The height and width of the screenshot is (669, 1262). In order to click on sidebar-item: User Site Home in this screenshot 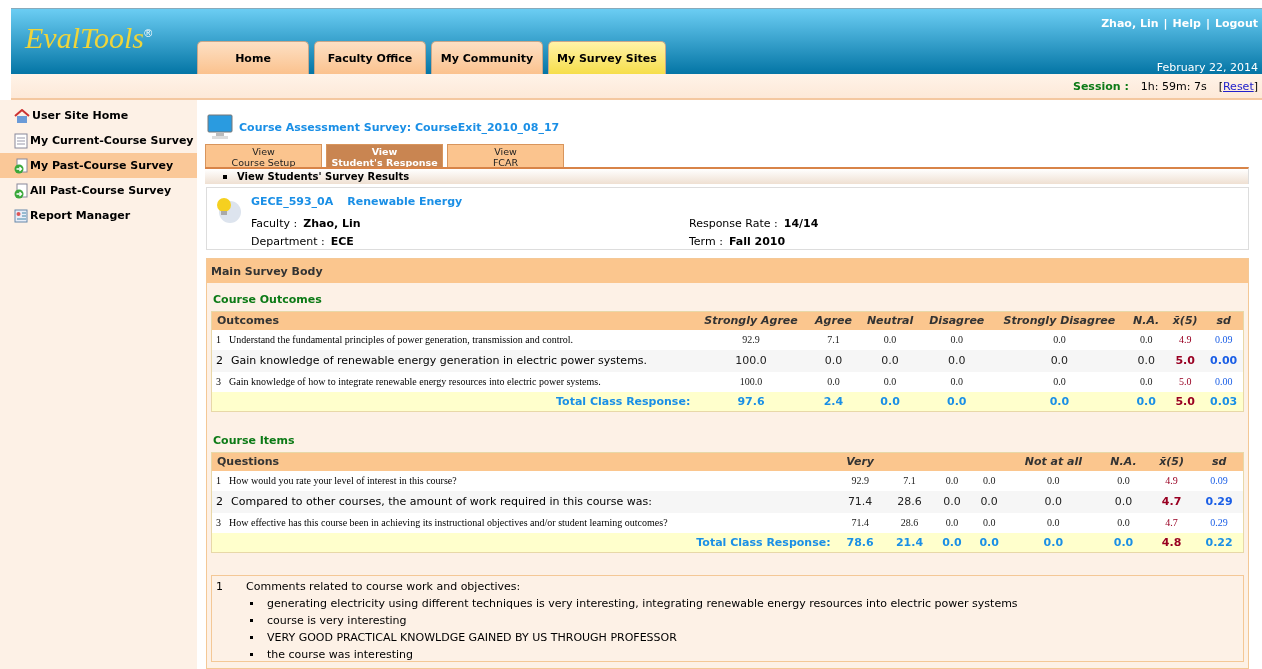, I will do `click(98, 115)`.